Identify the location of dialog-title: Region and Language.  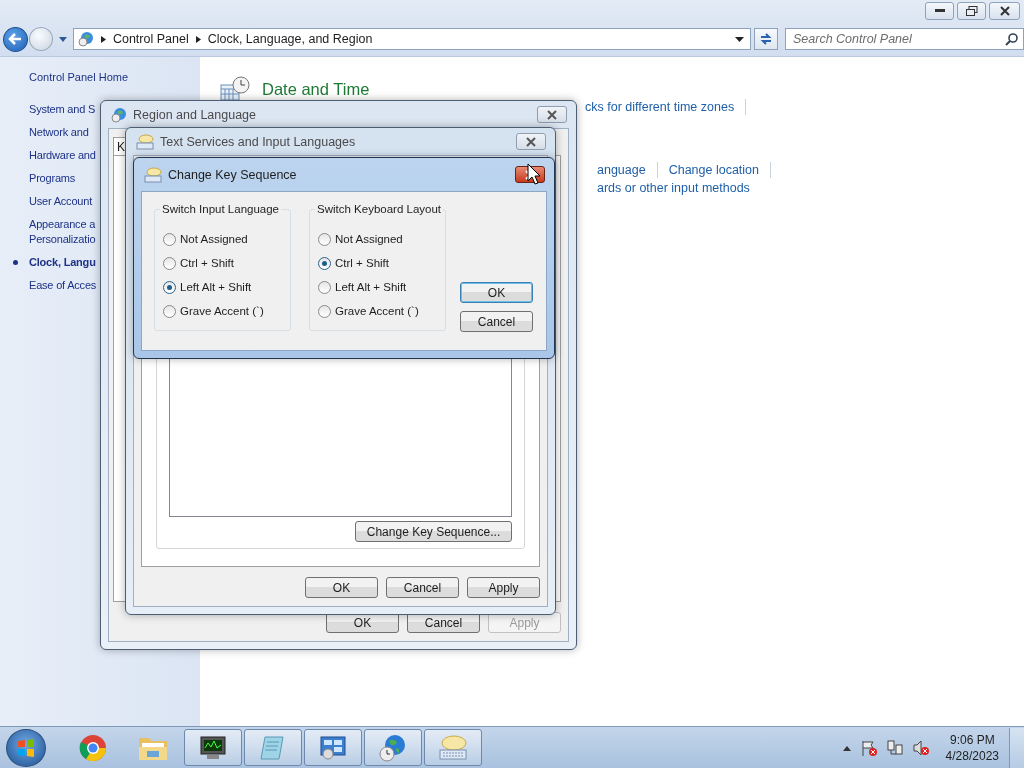
(195, 114).